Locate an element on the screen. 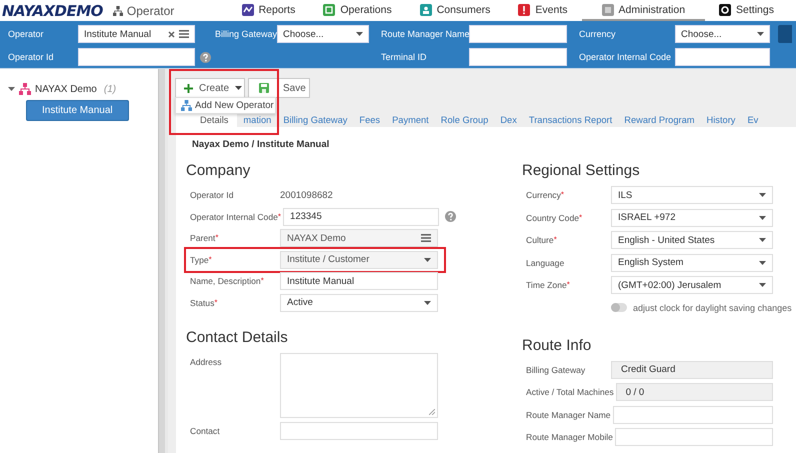 The height and width of the screenshot is (453, 796). grid-icon is located at coordinates (329, 10).